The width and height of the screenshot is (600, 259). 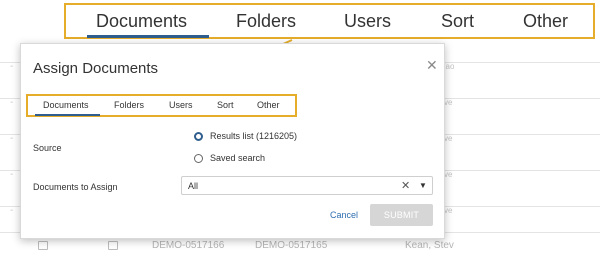 I want to click on tab-other: Other, so click(x=268, y=105).